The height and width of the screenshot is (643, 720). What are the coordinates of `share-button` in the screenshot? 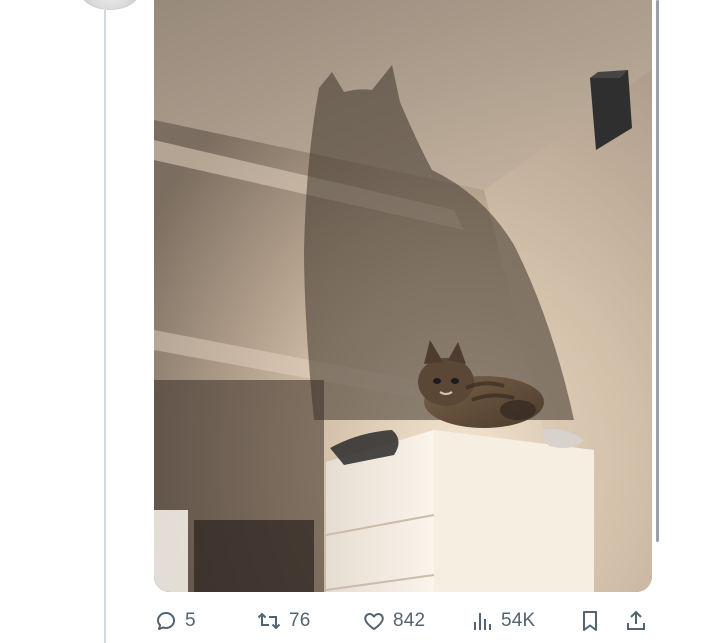 It's located at (636, 621).